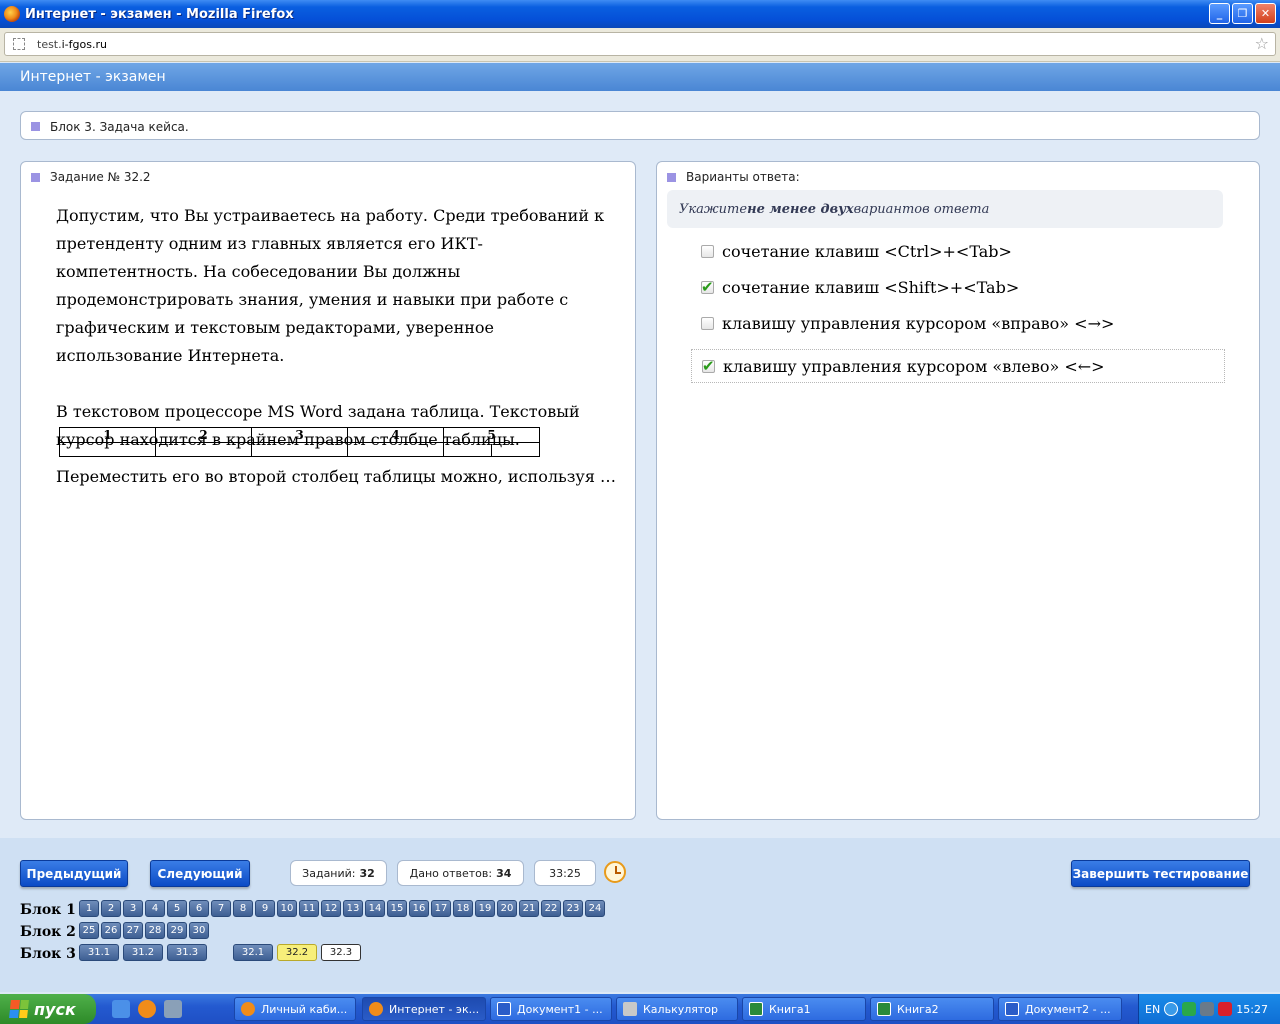 The height and width of the screenshot is (1024, 1280). What do you see at coordinates (529, 908) in the screenshot?
I see `question-number-button: 21` at bounding box center [529, 908].